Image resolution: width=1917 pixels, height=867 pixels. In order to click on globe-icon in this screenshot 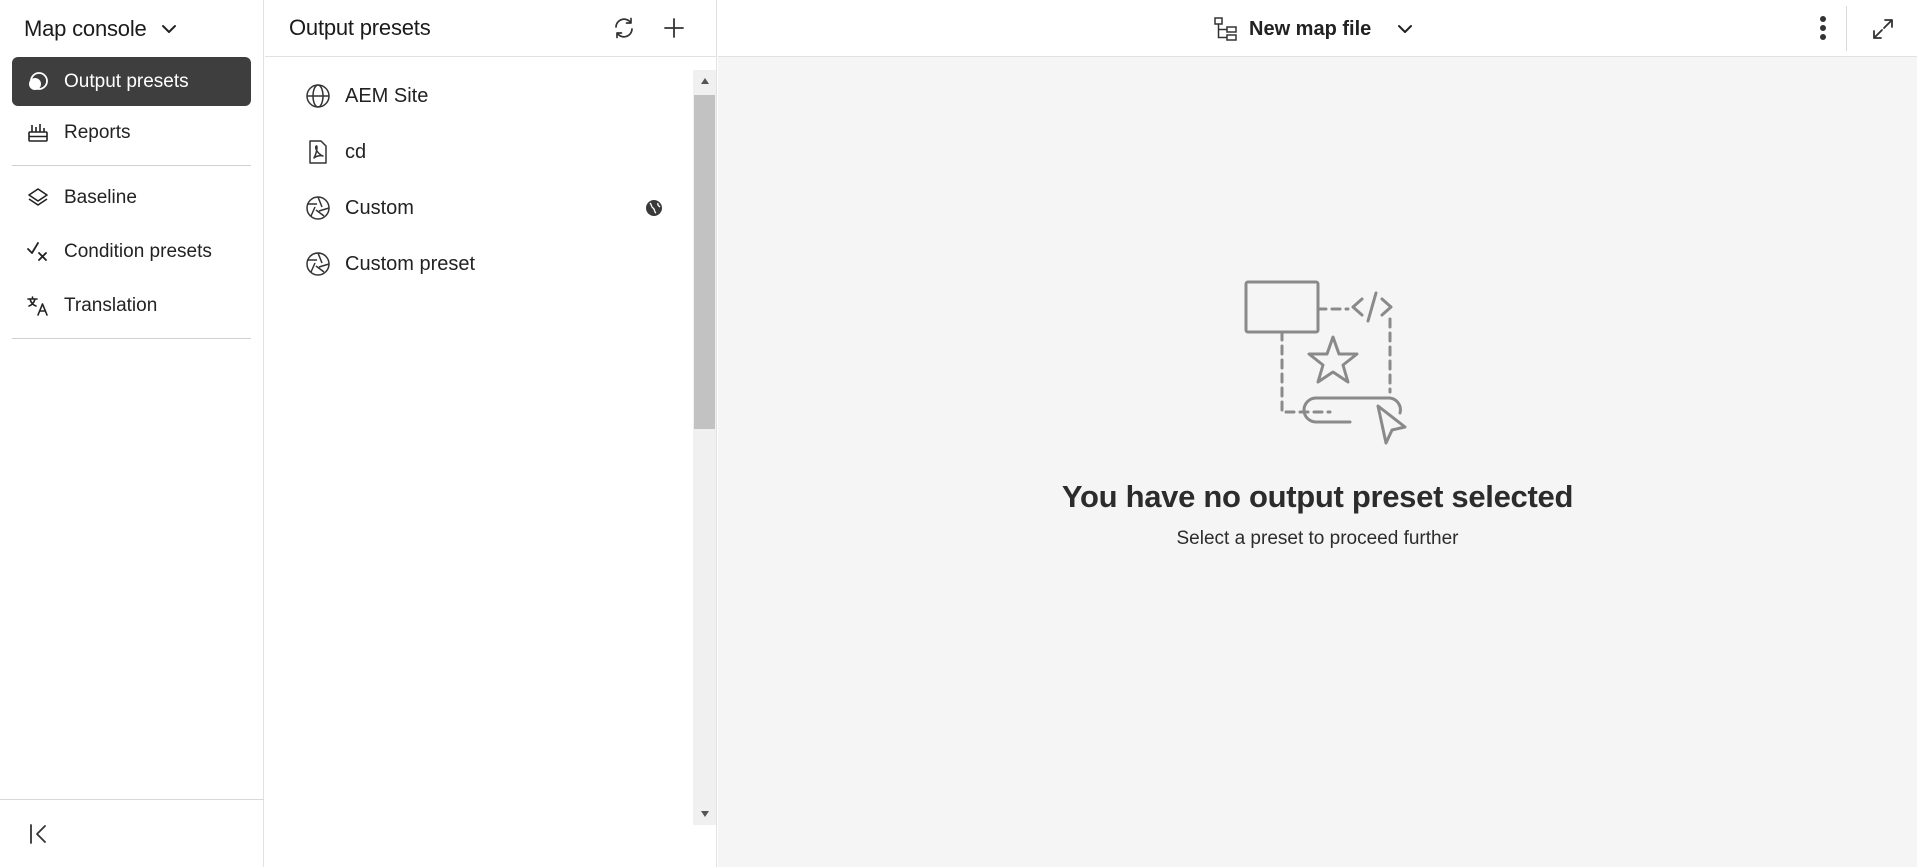, I will do `click(318, 96)`.